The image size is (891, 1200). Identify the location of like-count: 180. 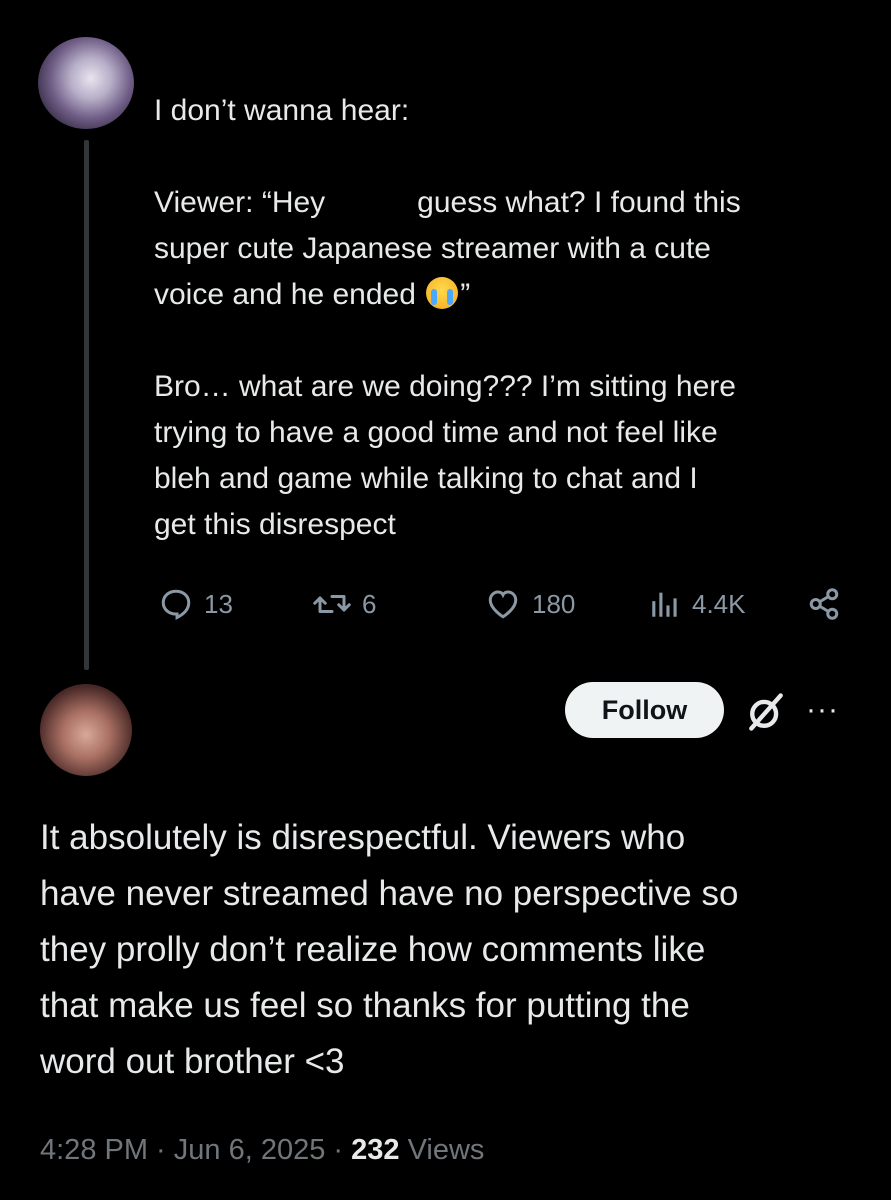
(554, 603).